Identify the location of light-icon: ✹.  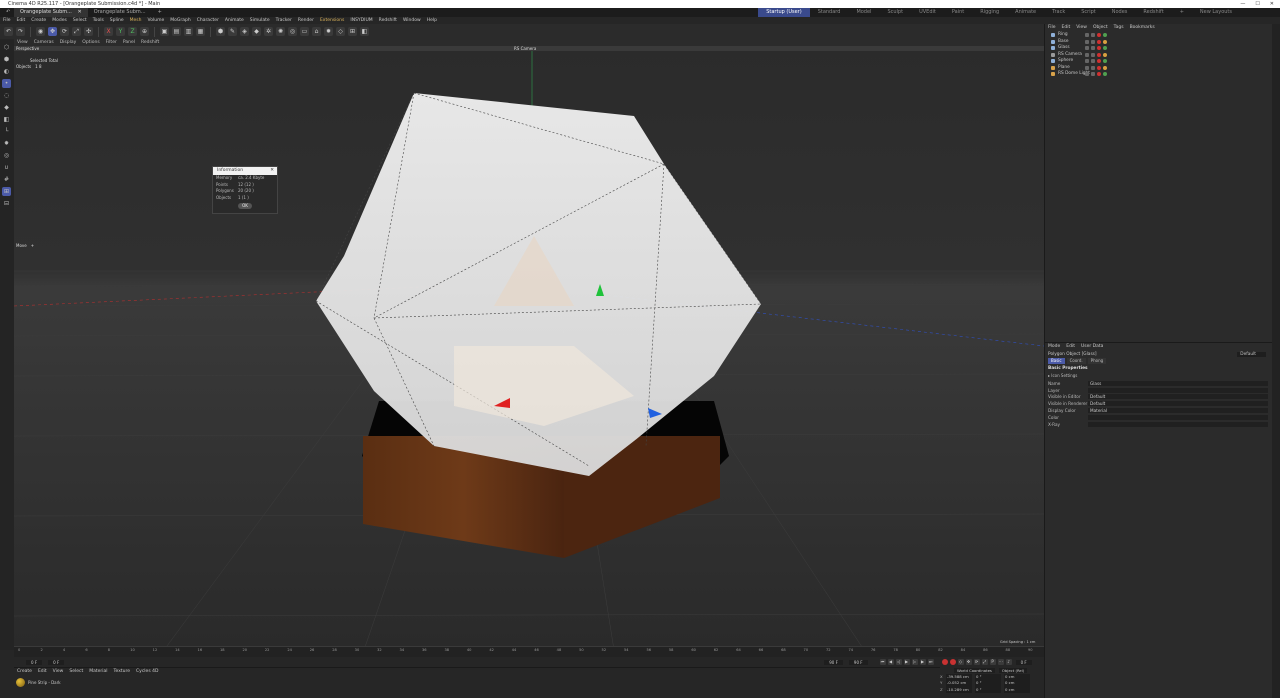
(328, 31).